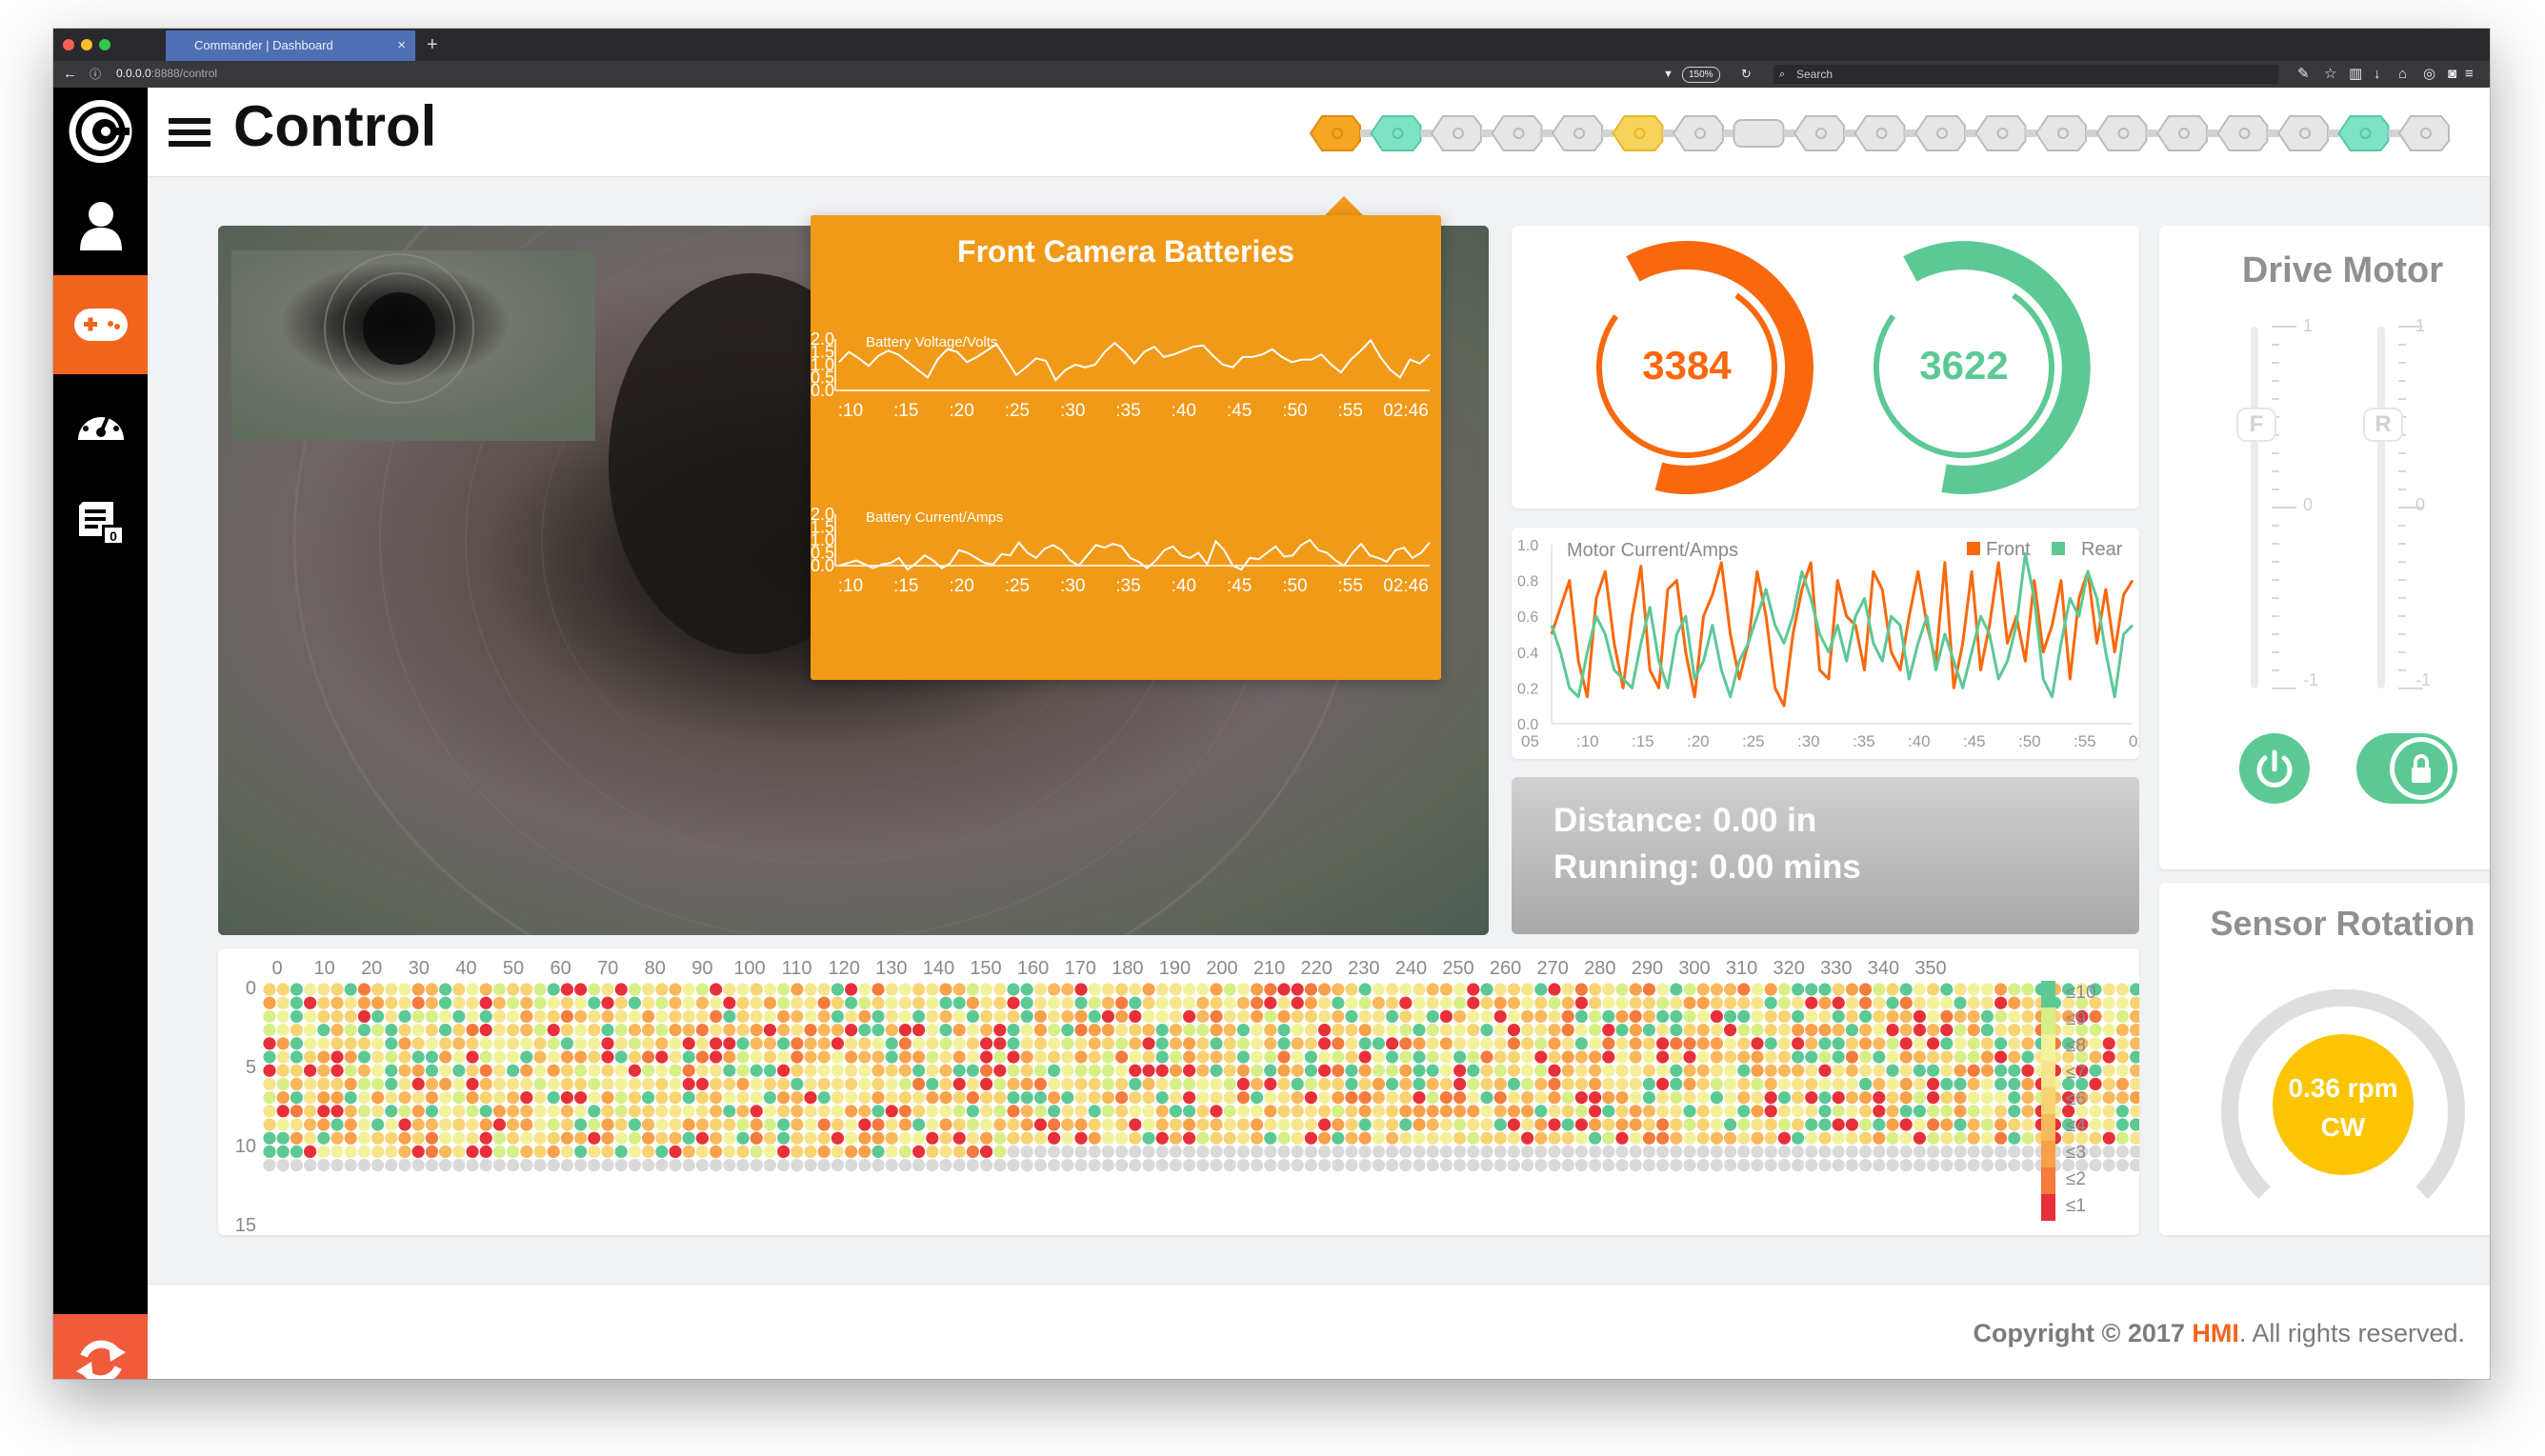  What do you see at coordinates (2452, 74) in the screenshot?
I see `pocket-icon: ◙` at bounding box center [2452, 74].